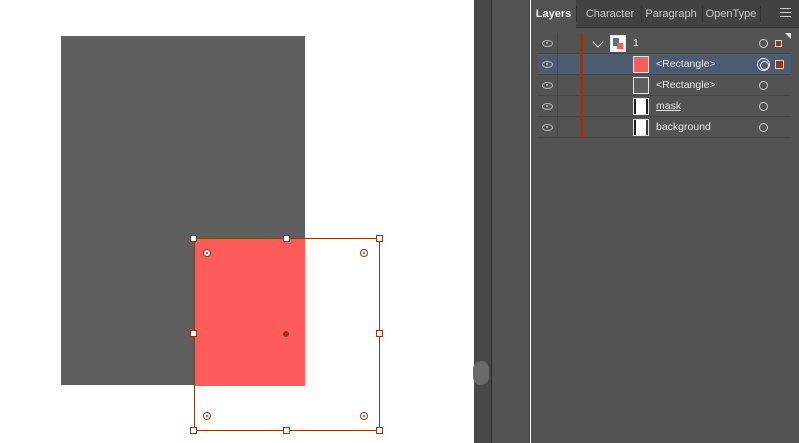 The width and height of the screenshot is (799, 443). I want to click on layer-row-background: background, so click(664, 127).